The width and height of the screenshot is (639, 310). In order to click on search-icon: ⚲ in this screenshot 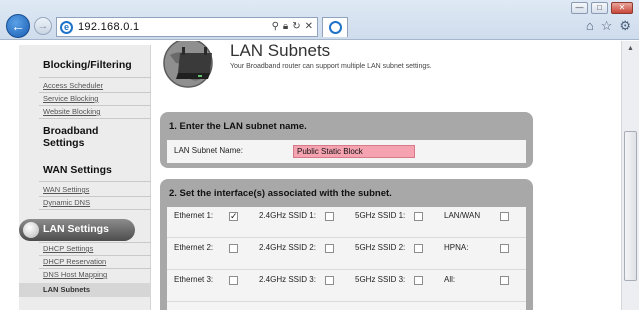, I will do `click(275, 26)`.